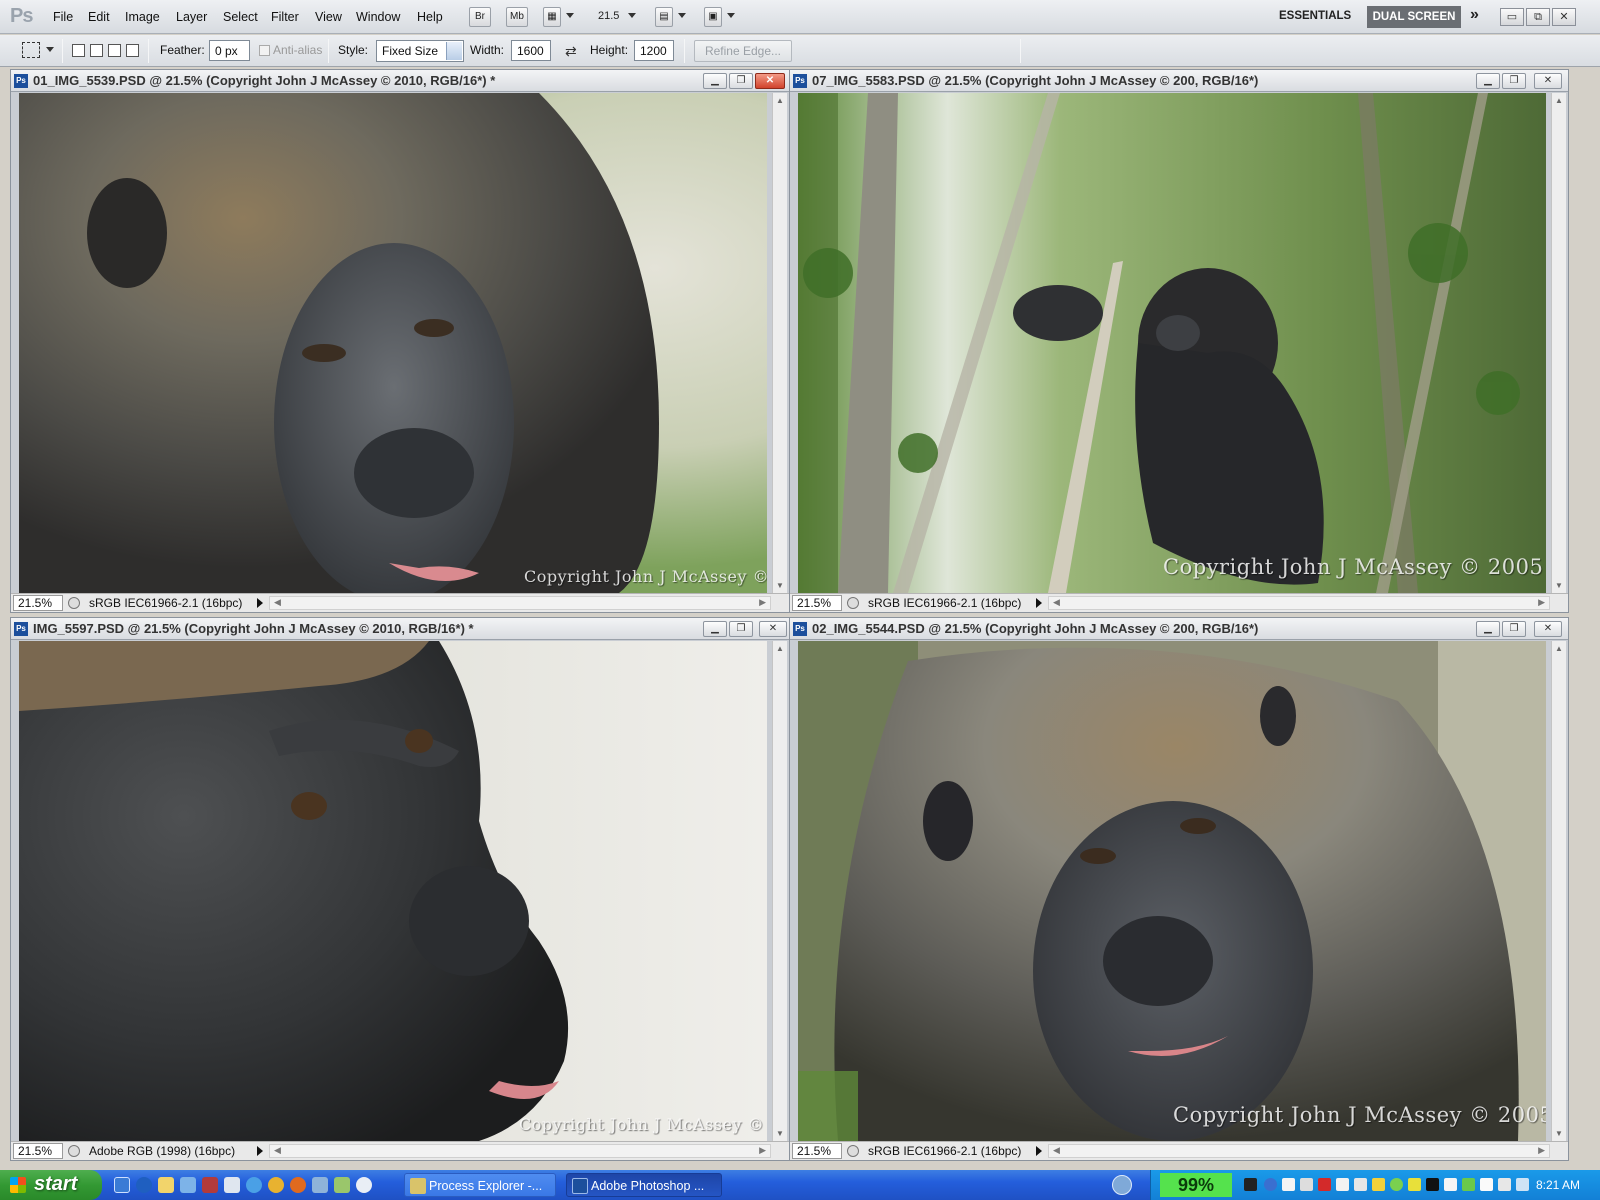 The height and width of the screenshot is (1200, 1600). I want to click on display-tray-icon, so click(1432, 1184).